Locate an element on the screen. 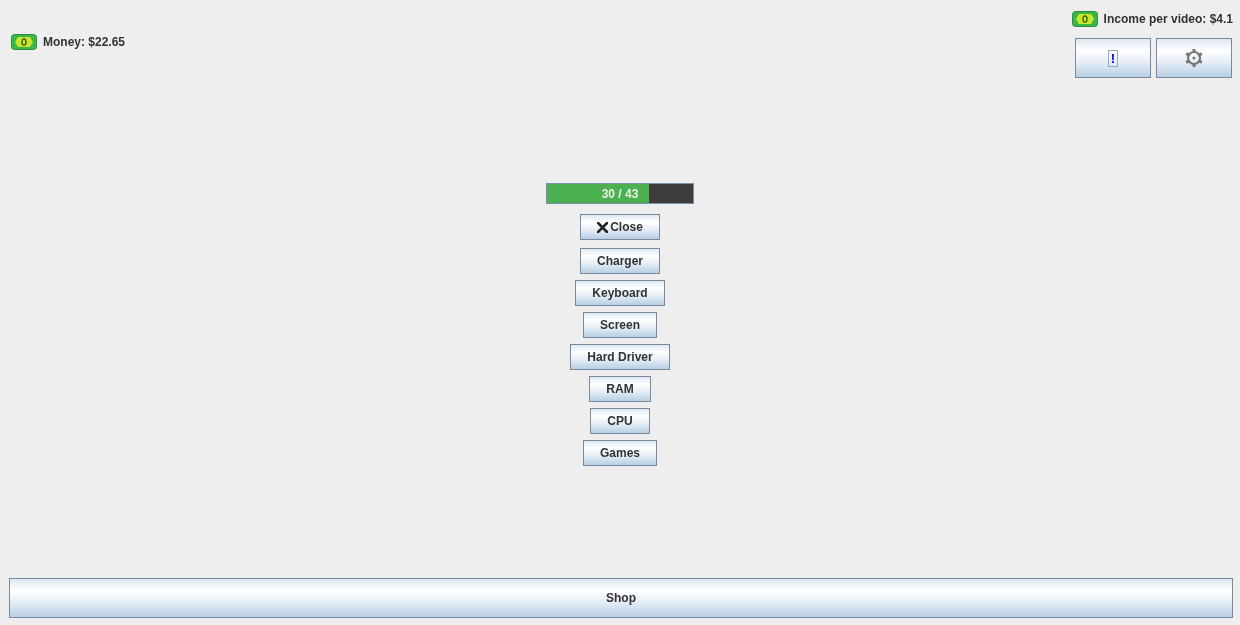 This screenshot has height=625, width=1240. menu-button: RAM is located at coordinates (620, 389).